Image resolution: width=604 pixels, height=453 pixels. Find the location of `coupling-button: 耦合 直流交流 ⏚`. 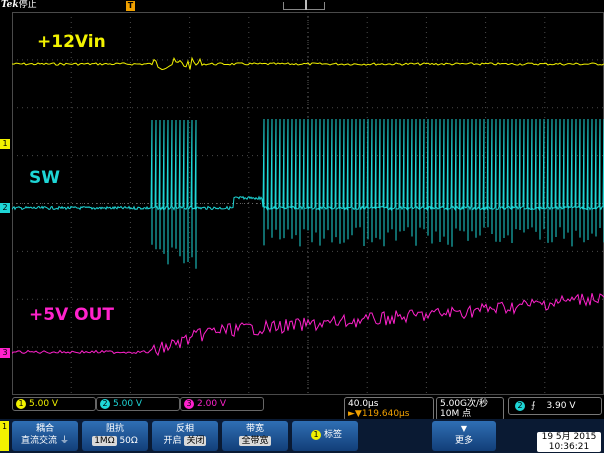

coupling-button: 耦合 直流交流 ⏚ is located at coordinates (45, 436).